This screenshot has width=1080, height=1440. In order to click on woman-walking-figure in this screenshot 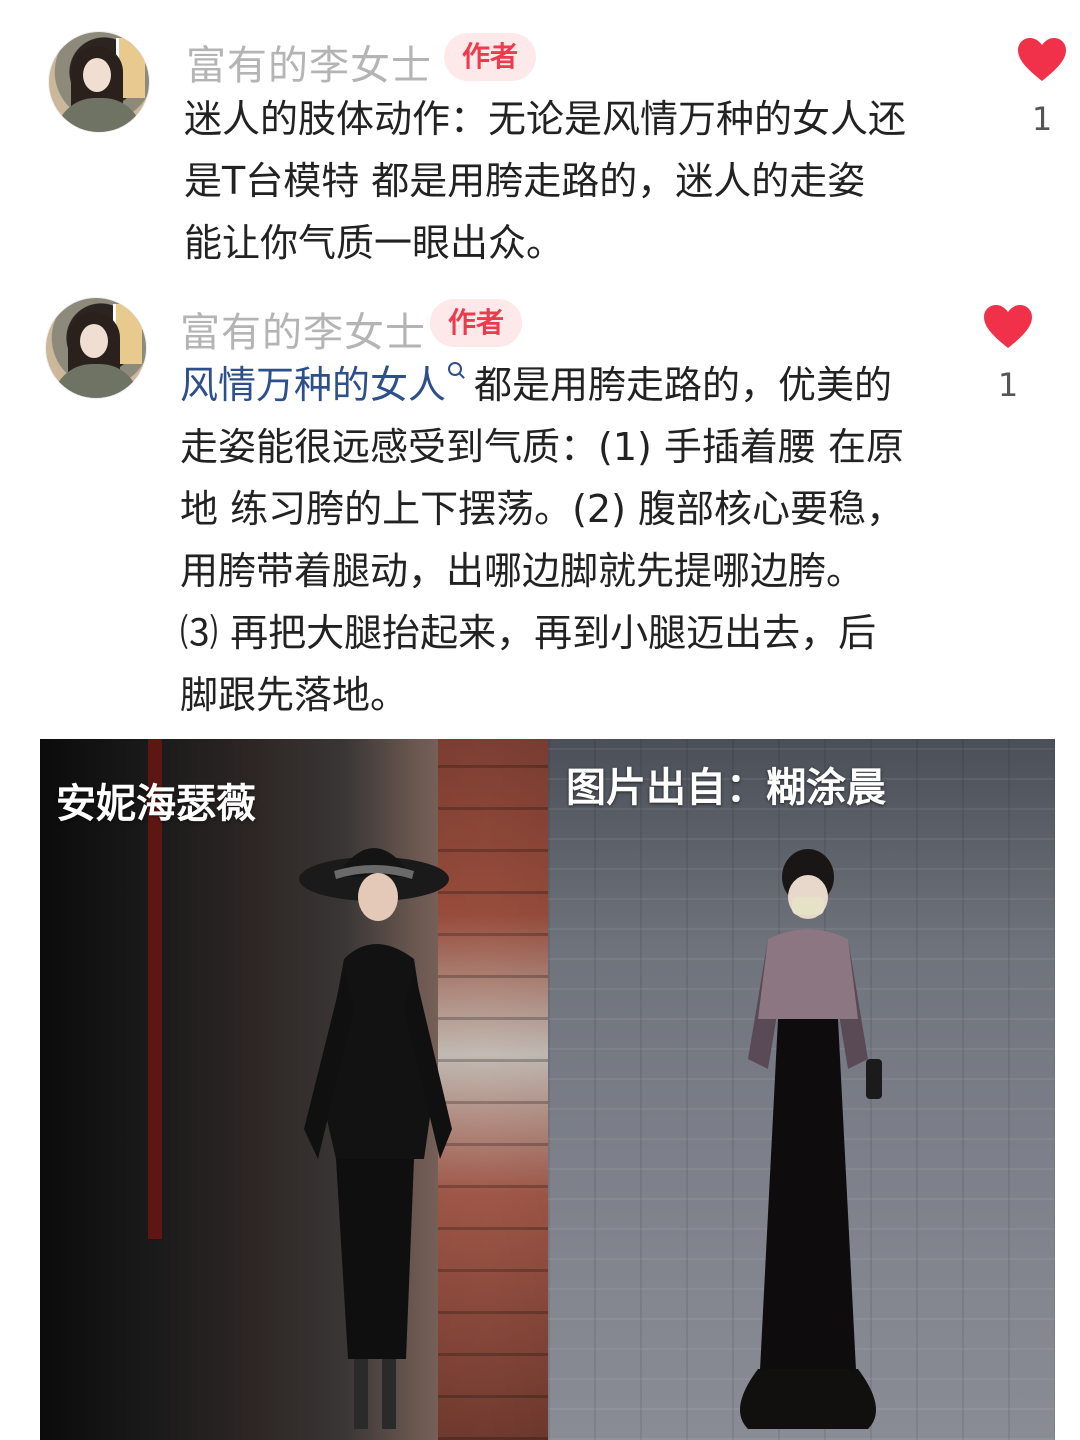, I will do `click(811, 1139)`.